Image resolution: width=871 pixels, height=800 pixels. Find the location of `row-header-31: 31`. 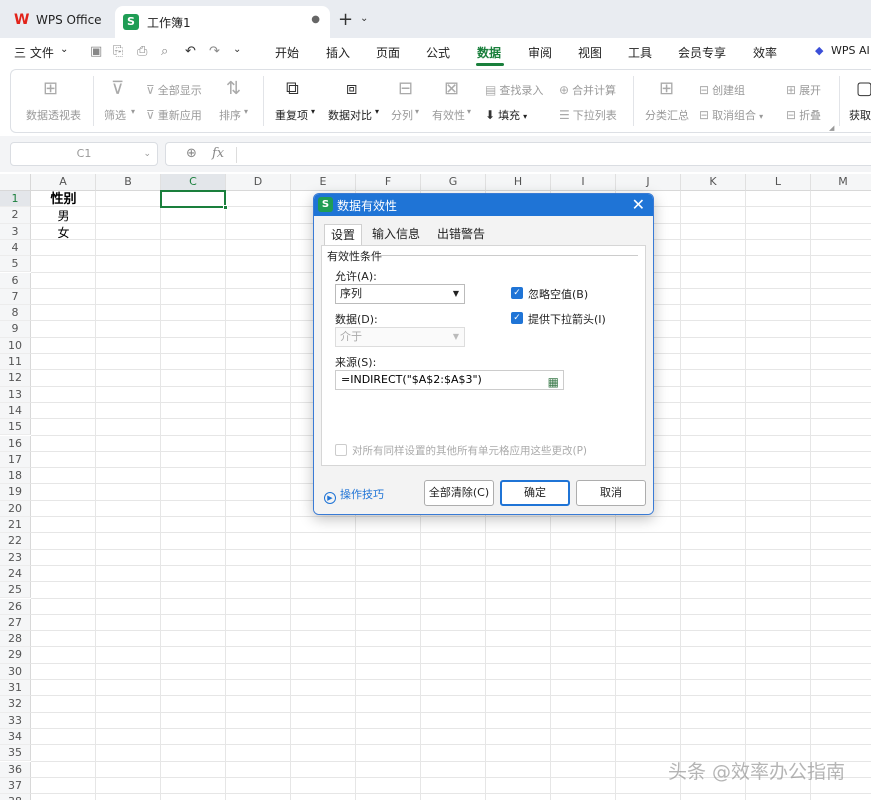

row-header-31: 31 is located at coordinates (15, 688).